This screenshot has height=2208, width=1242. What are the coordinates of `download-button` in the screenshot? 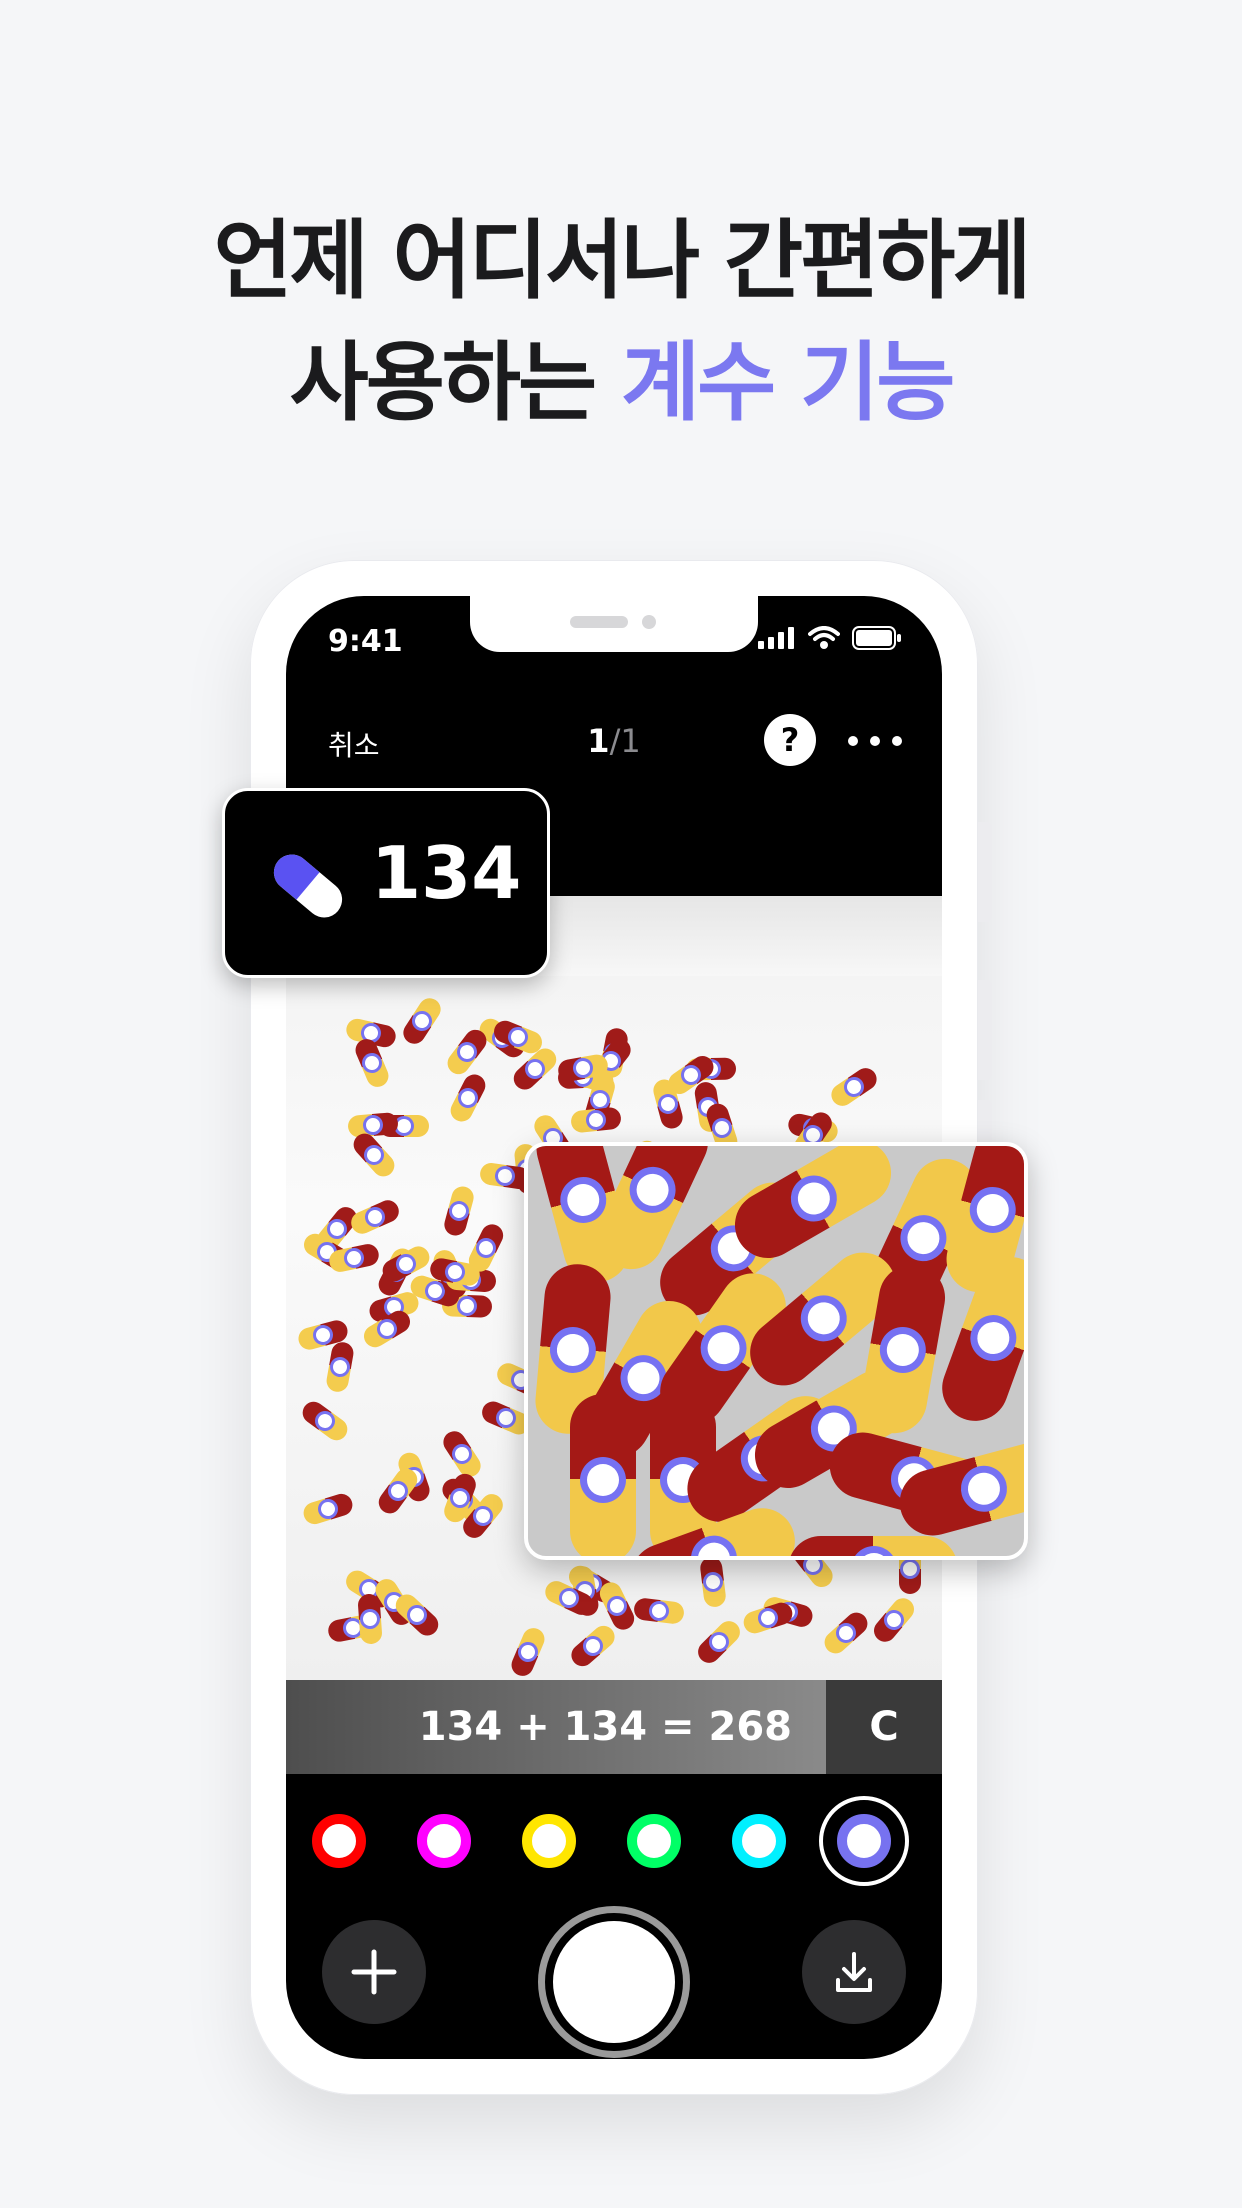 It's located at (854, 1972).